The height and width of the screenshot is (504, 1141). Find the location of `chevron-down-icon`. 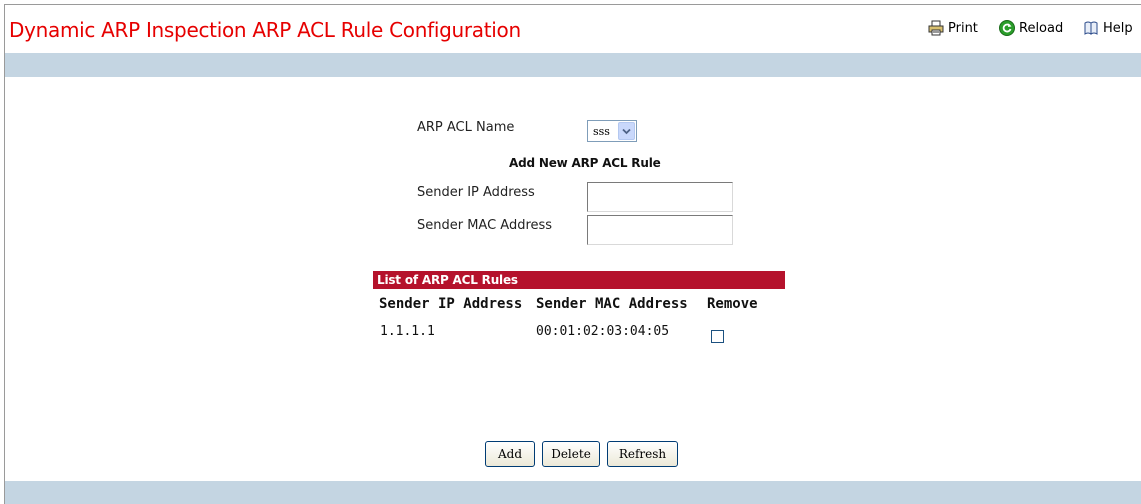

chevron-down-icon is located at coordinates (626, 131).